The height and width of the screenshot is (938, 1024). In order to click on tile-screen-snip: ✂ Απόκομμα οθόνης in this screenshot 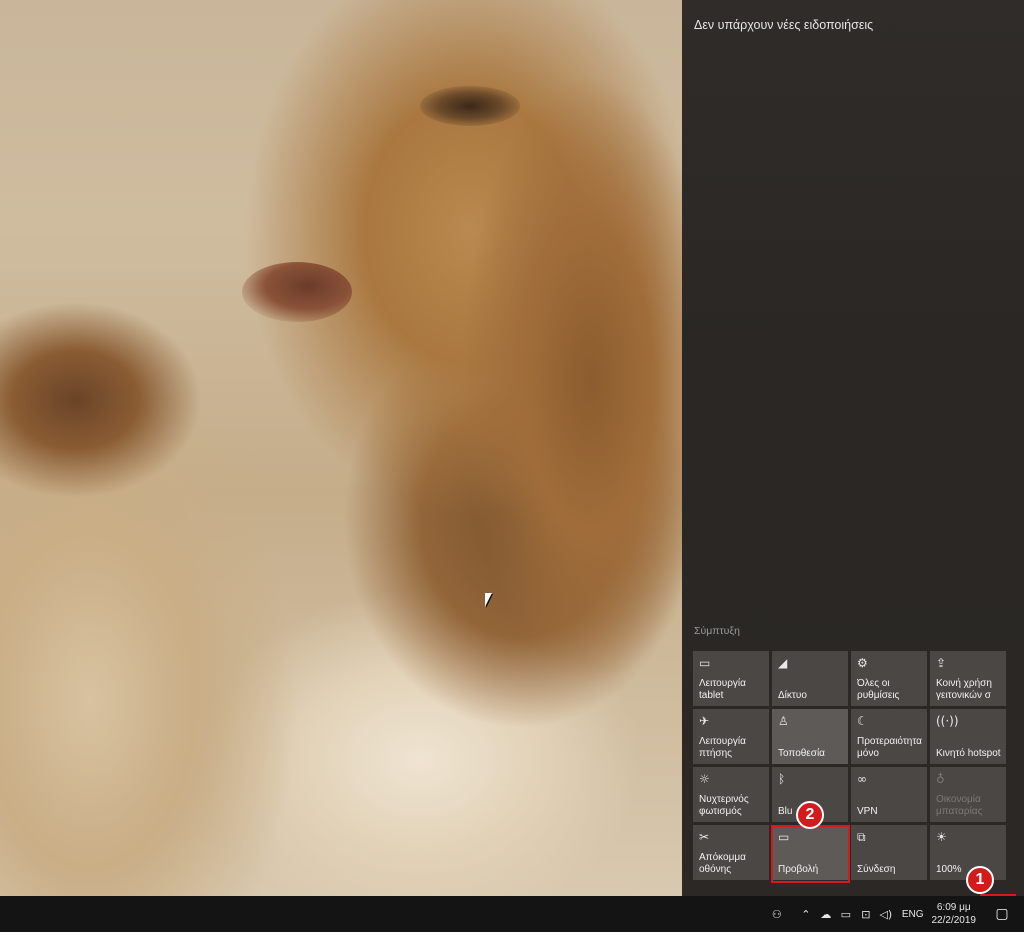, I will do `click(731, 852)`.